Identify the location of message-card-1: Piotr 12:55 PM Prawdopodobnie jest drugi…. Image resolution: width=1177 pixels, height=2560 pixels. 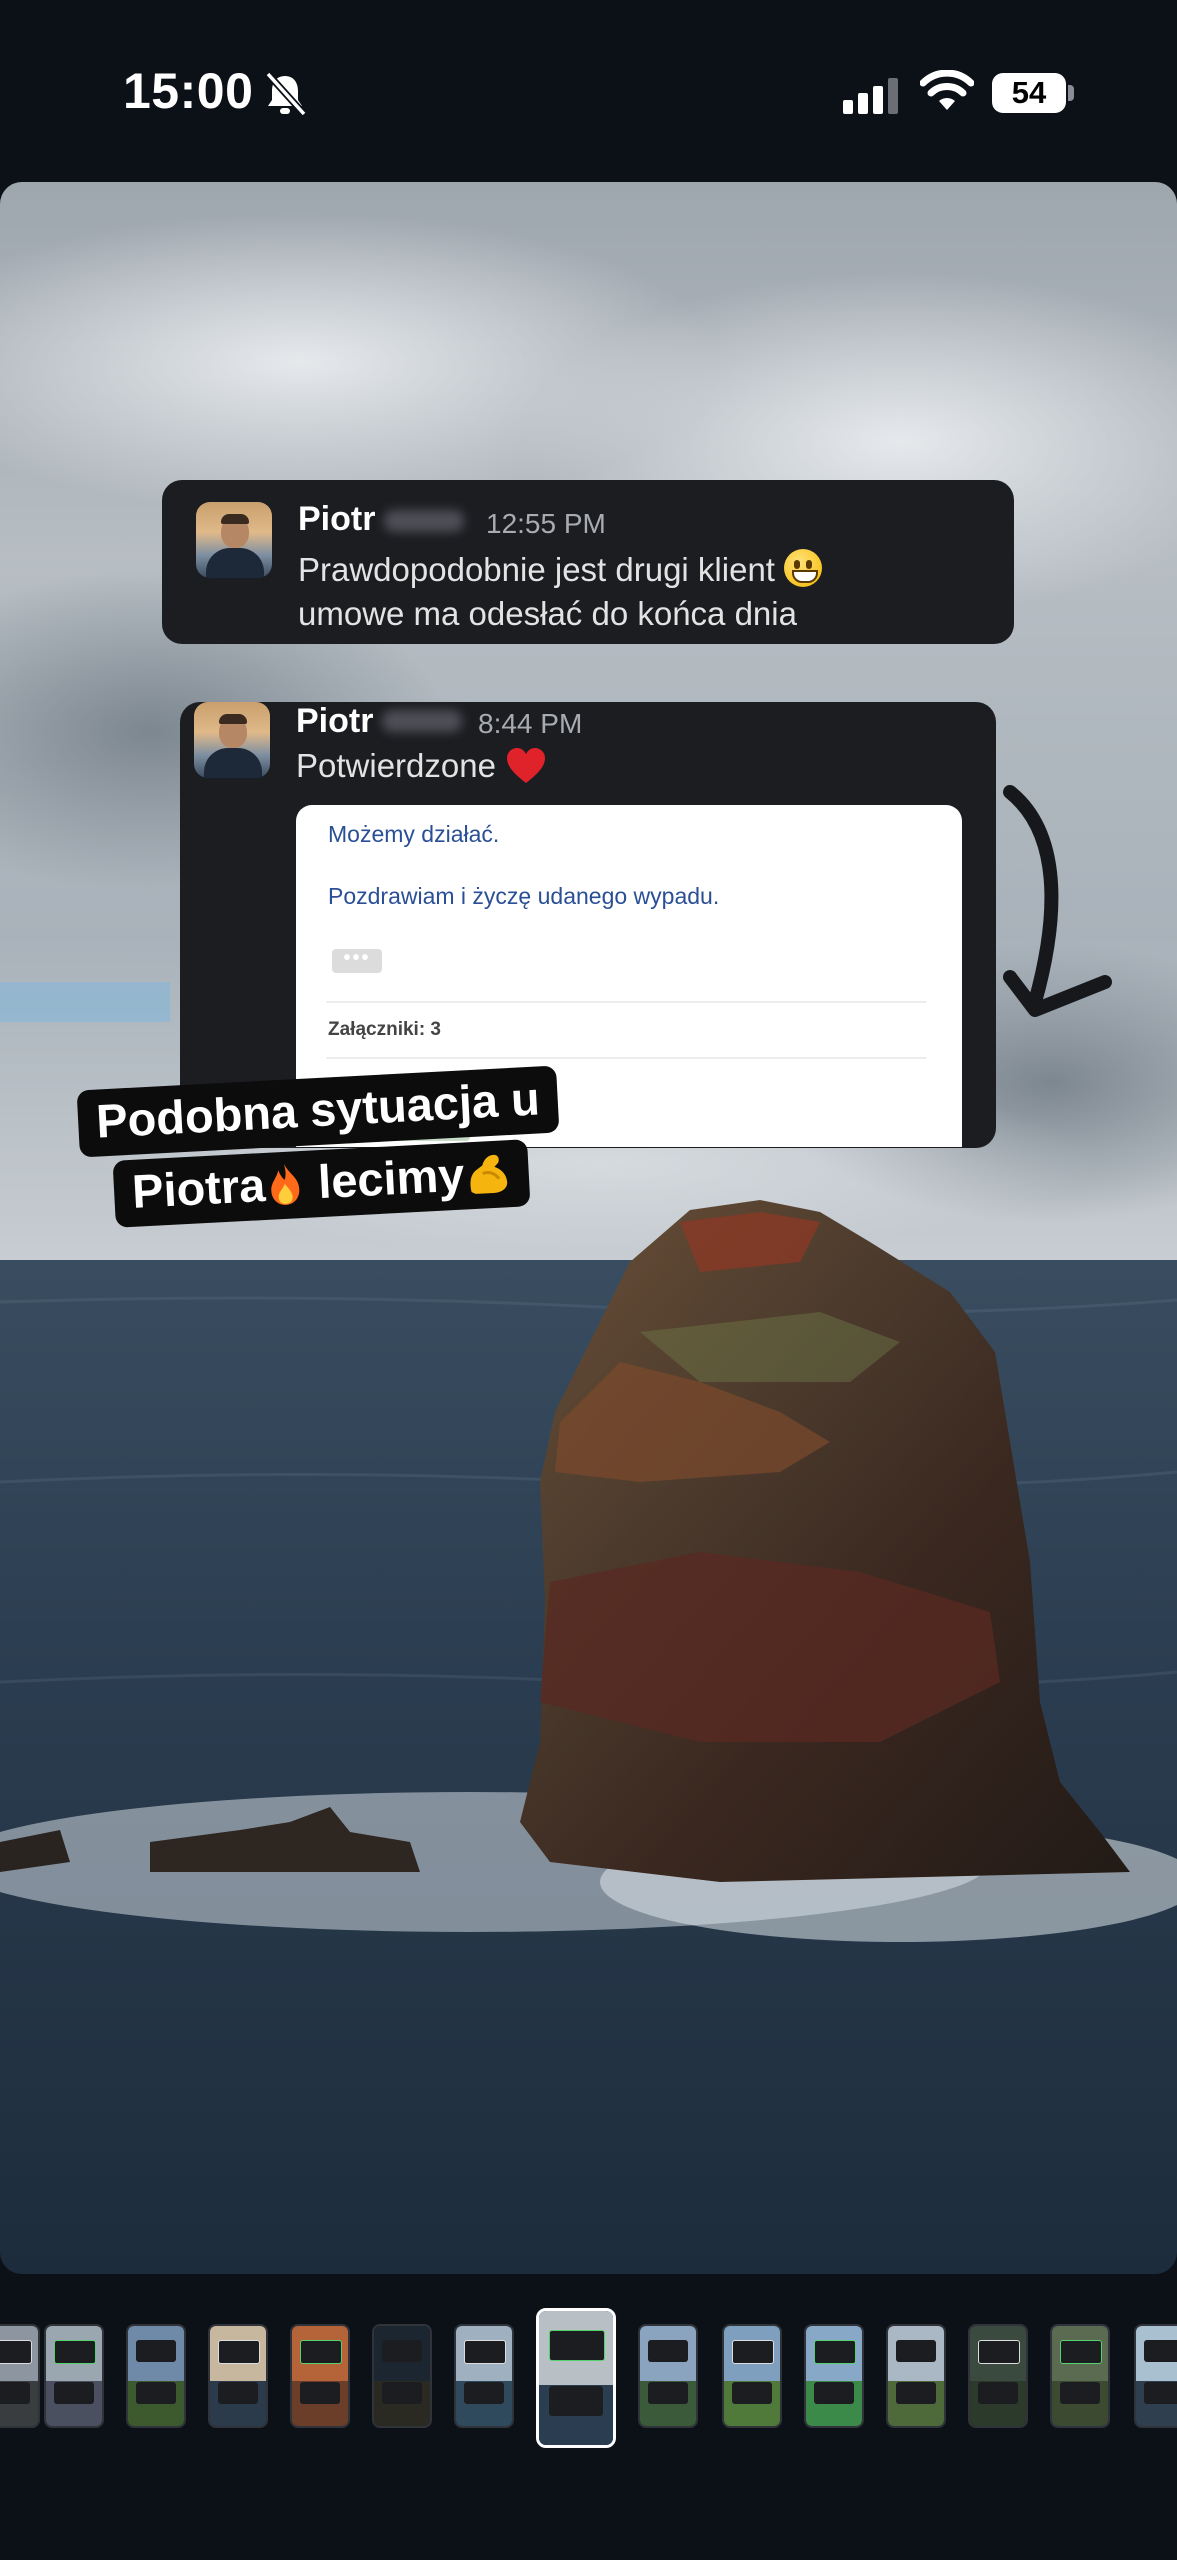
(588, 562).